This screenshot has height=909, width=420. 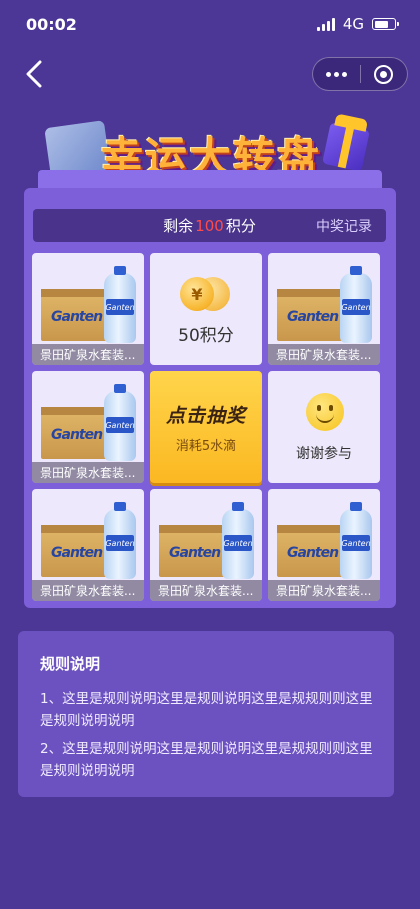 I want to click on score-bar: 剩余 100 积分 中奖记录, so click(x=209, y=225).